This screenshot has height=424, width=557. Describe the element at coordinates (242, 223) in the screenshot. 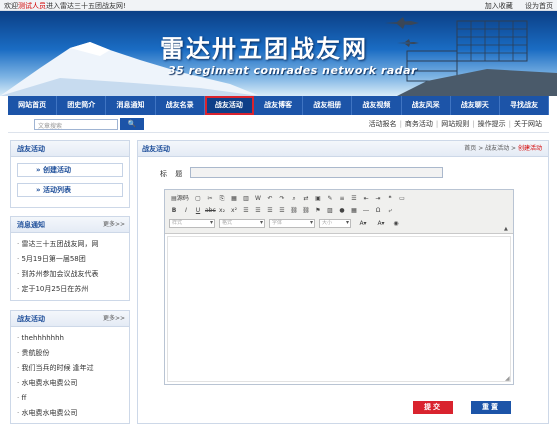

I see `format-select: 格式` at that location.